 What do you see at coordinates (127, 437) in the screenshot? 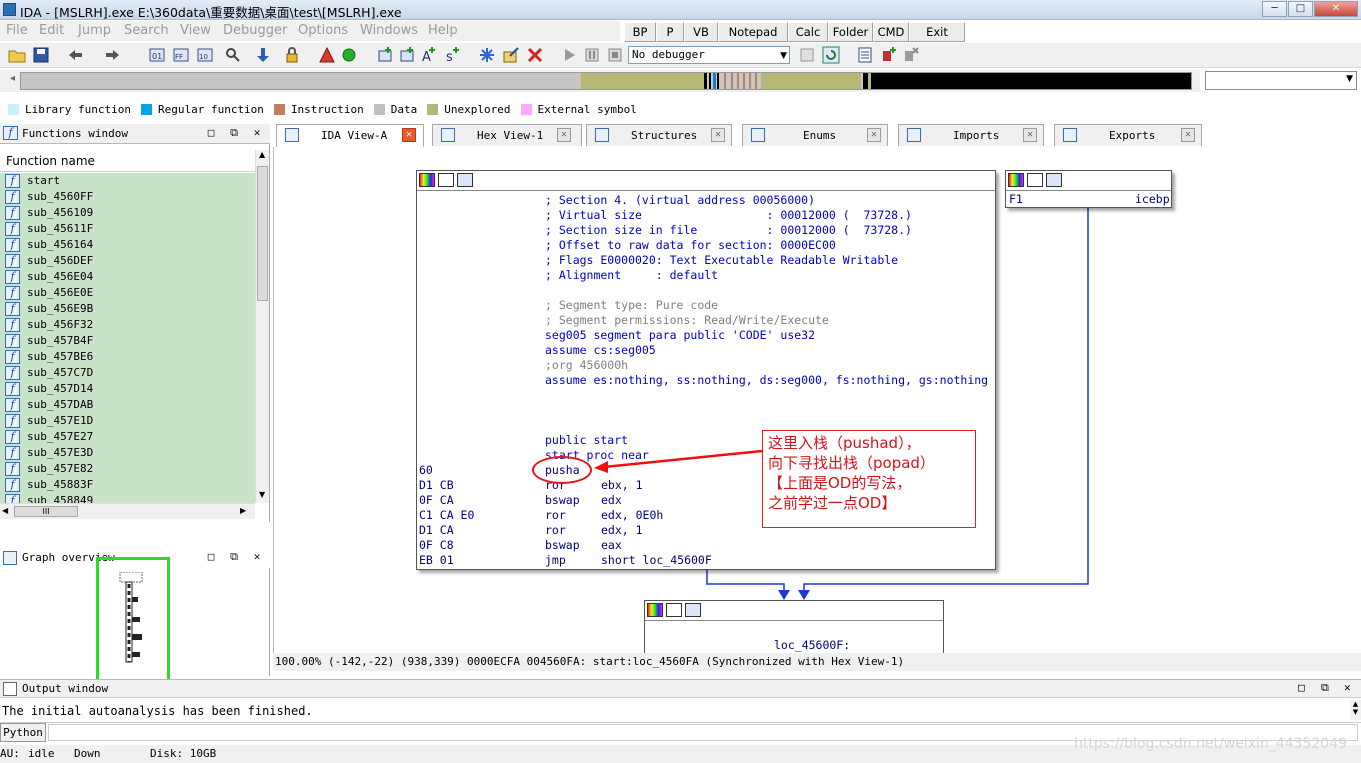
I see `function-list-item: f sub_457E27` at bounding box center [127, 437].